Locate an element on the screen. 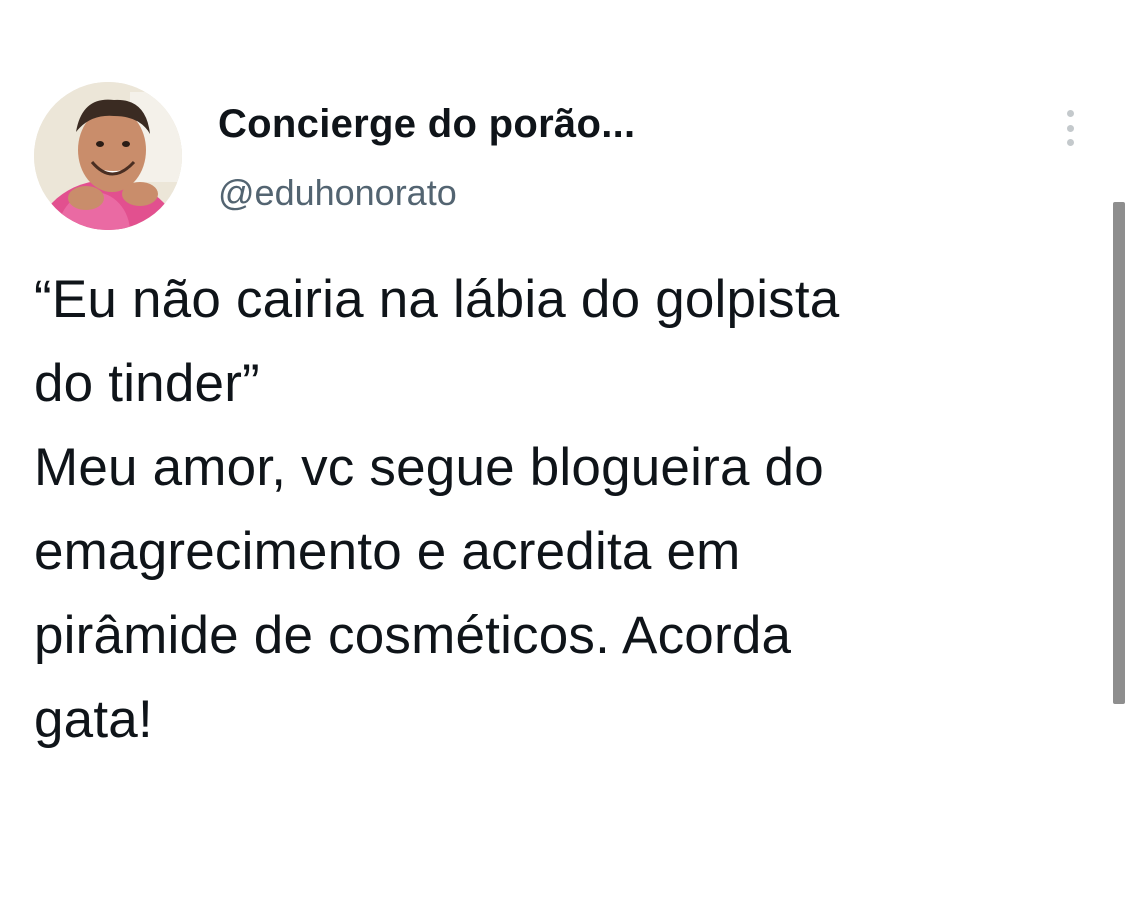  tweet-text-line: do tinder” is located at coordinates (147, 383).